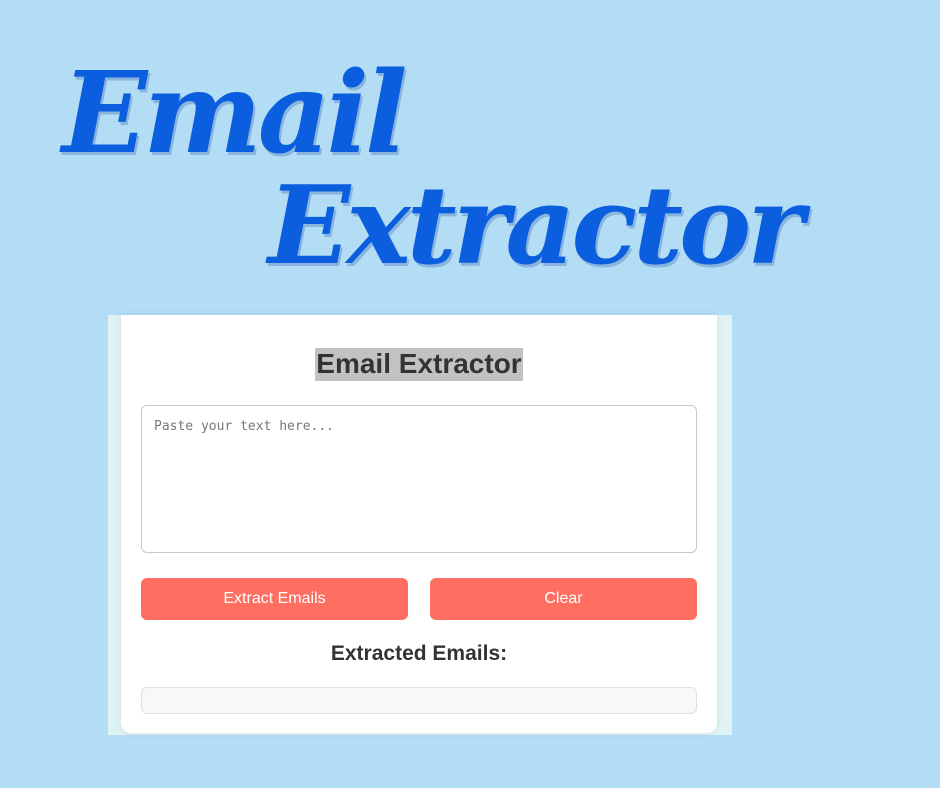  What do you see at coordinates (419, 653) in the screenshot?
I see `results-heading: Extracted Emails:` at bounding box center [419, 653].